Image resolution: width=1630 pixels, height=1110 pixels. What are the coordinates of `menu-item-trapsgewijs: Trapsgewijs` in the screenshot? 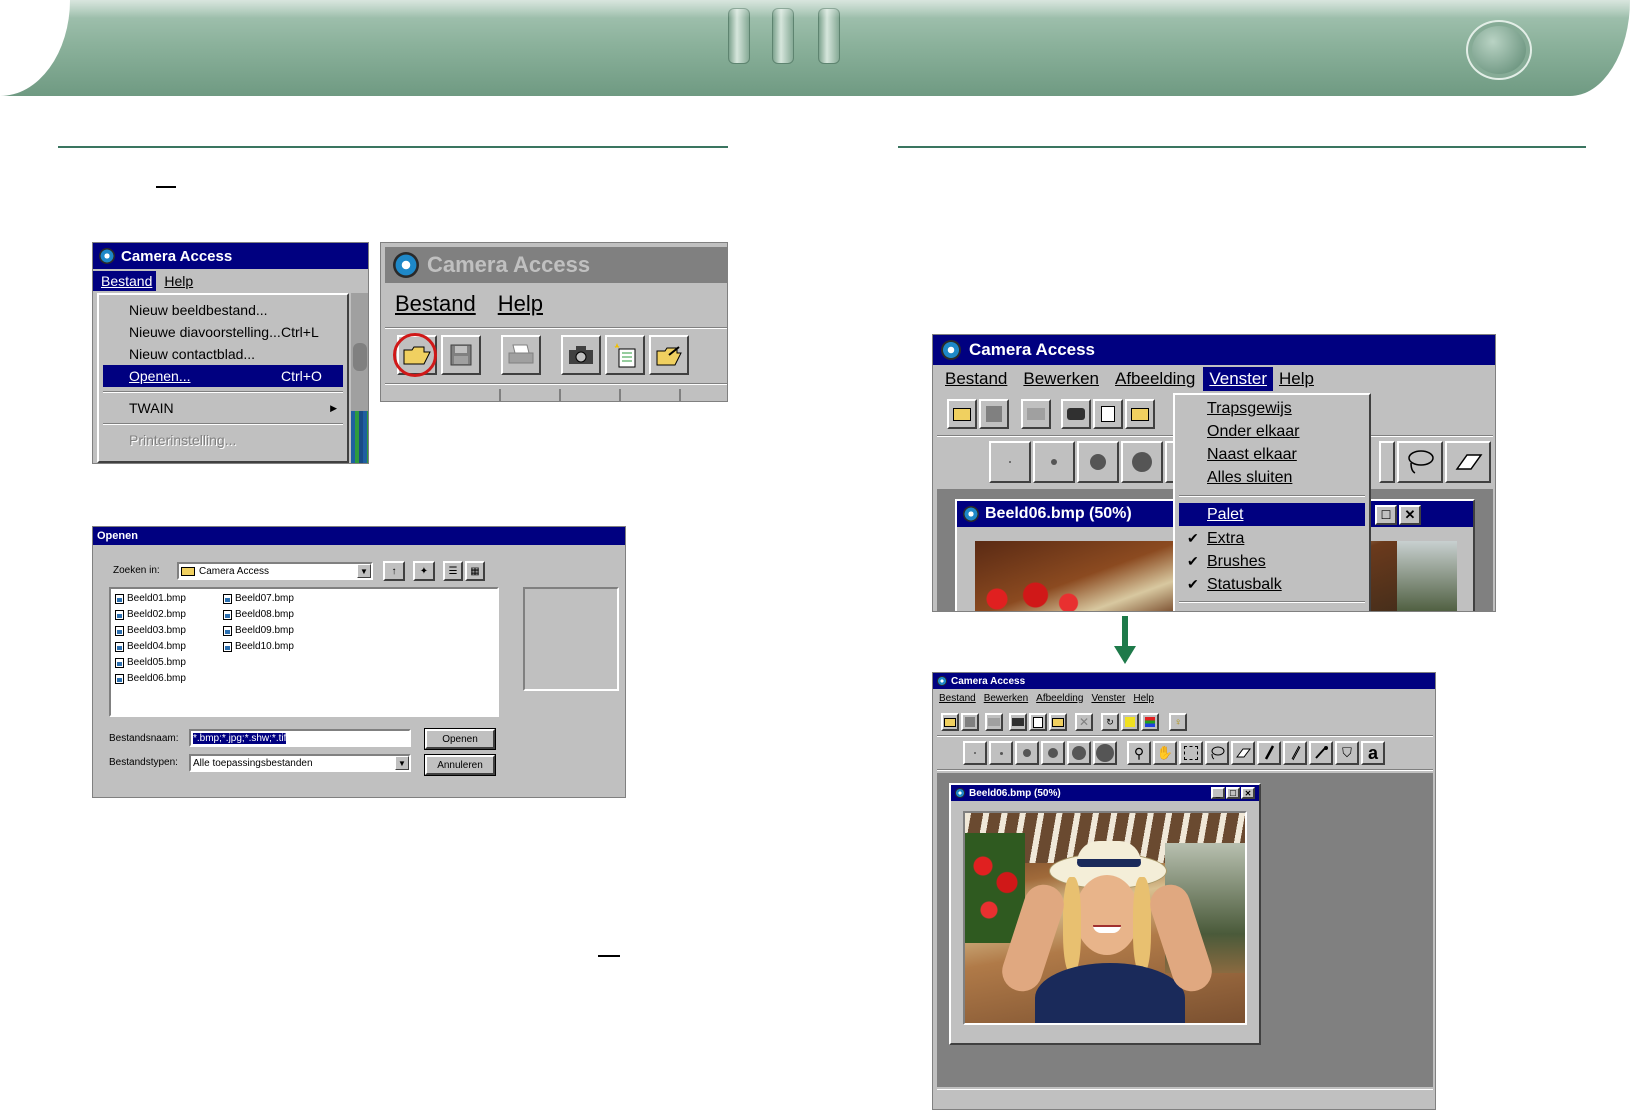 It's located at (1272, 408).